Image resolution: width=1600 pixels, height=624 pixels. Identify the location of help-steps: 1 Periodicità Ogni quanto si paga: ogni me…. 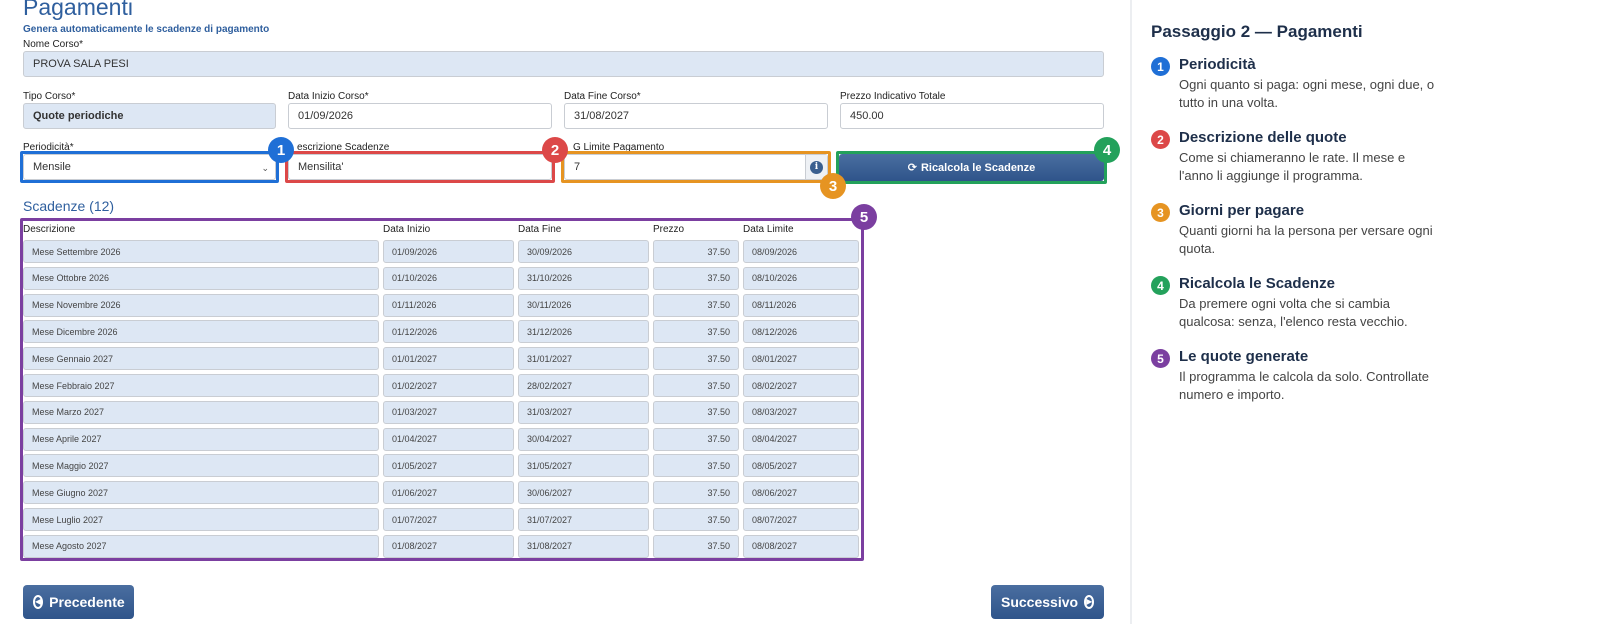
(1361, 230).